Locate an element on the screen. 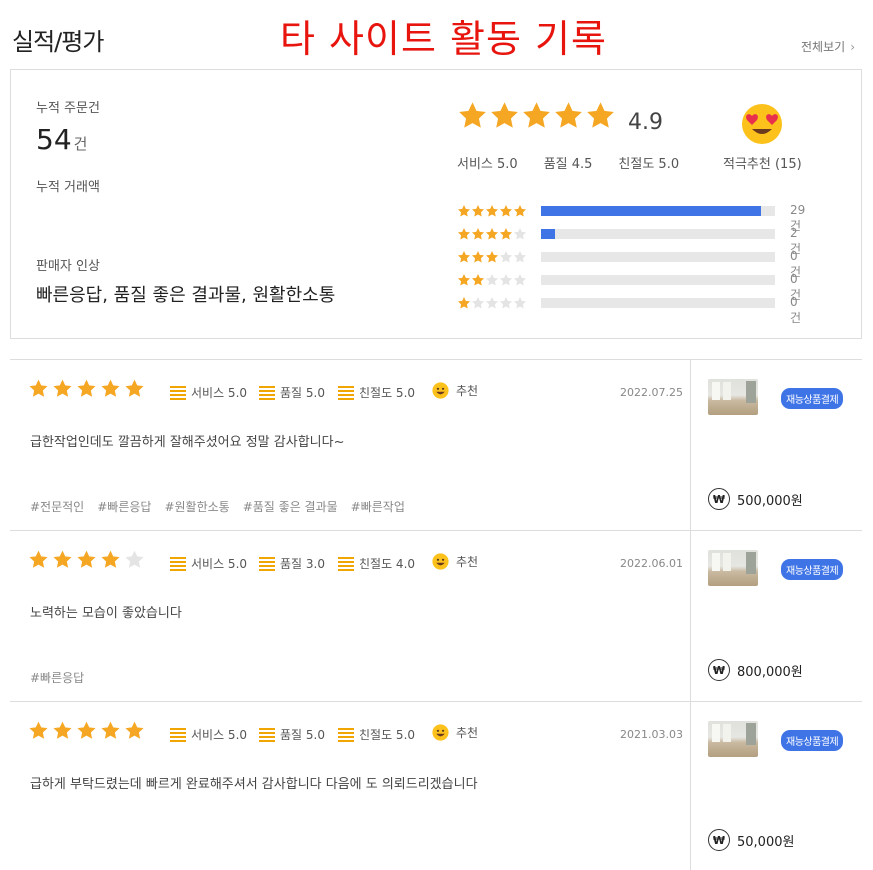  heart-eyes-emoji-icon is located at coordinates (762, 124).